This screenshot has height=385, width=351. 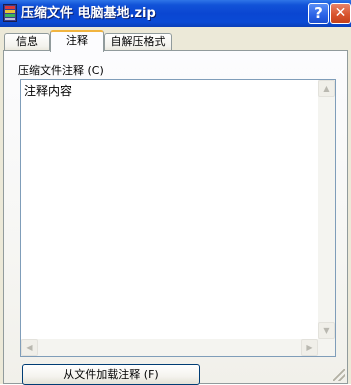 I want to click on comment-label: 压缩文件注释 (C), so click(x=61, y=70).